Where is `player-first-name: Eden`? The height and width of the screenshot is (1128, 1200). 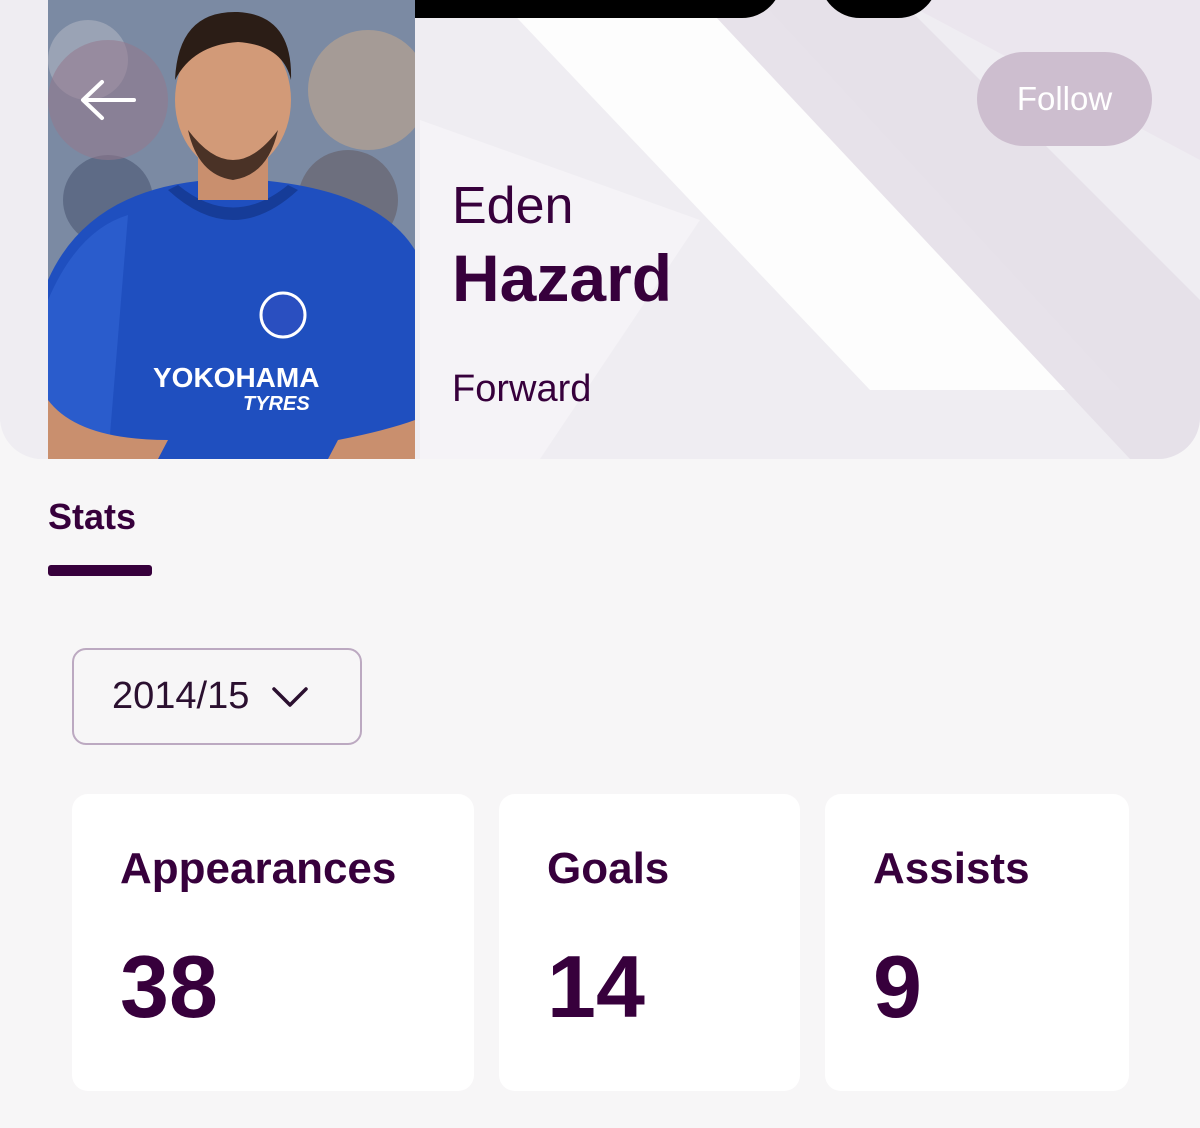
player-first-name: Eden is located at coordinates (513, 206).